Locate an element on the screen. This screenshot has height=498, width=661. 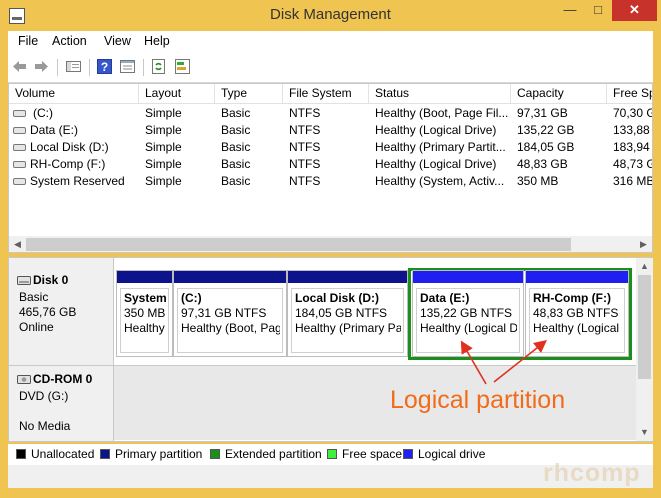
watermark: rhcomp is located at coordinates (592, 473).